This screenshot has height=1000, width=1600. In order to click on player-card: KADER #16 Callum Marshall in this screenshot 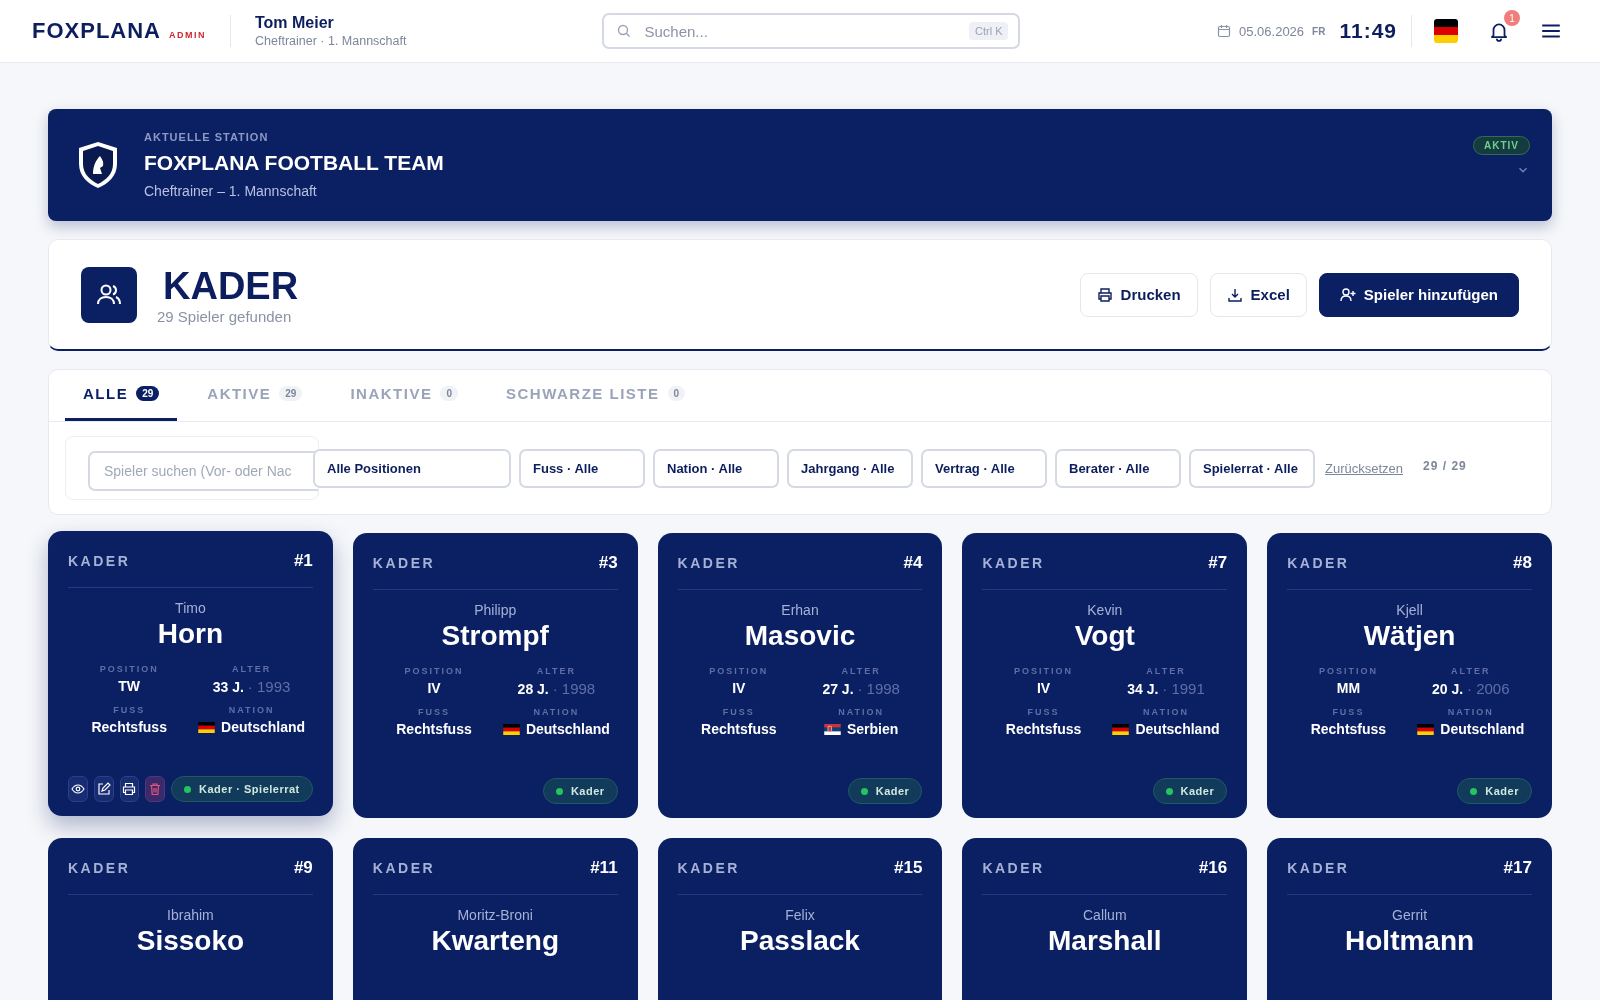, I will do `click(1105, 919)`.